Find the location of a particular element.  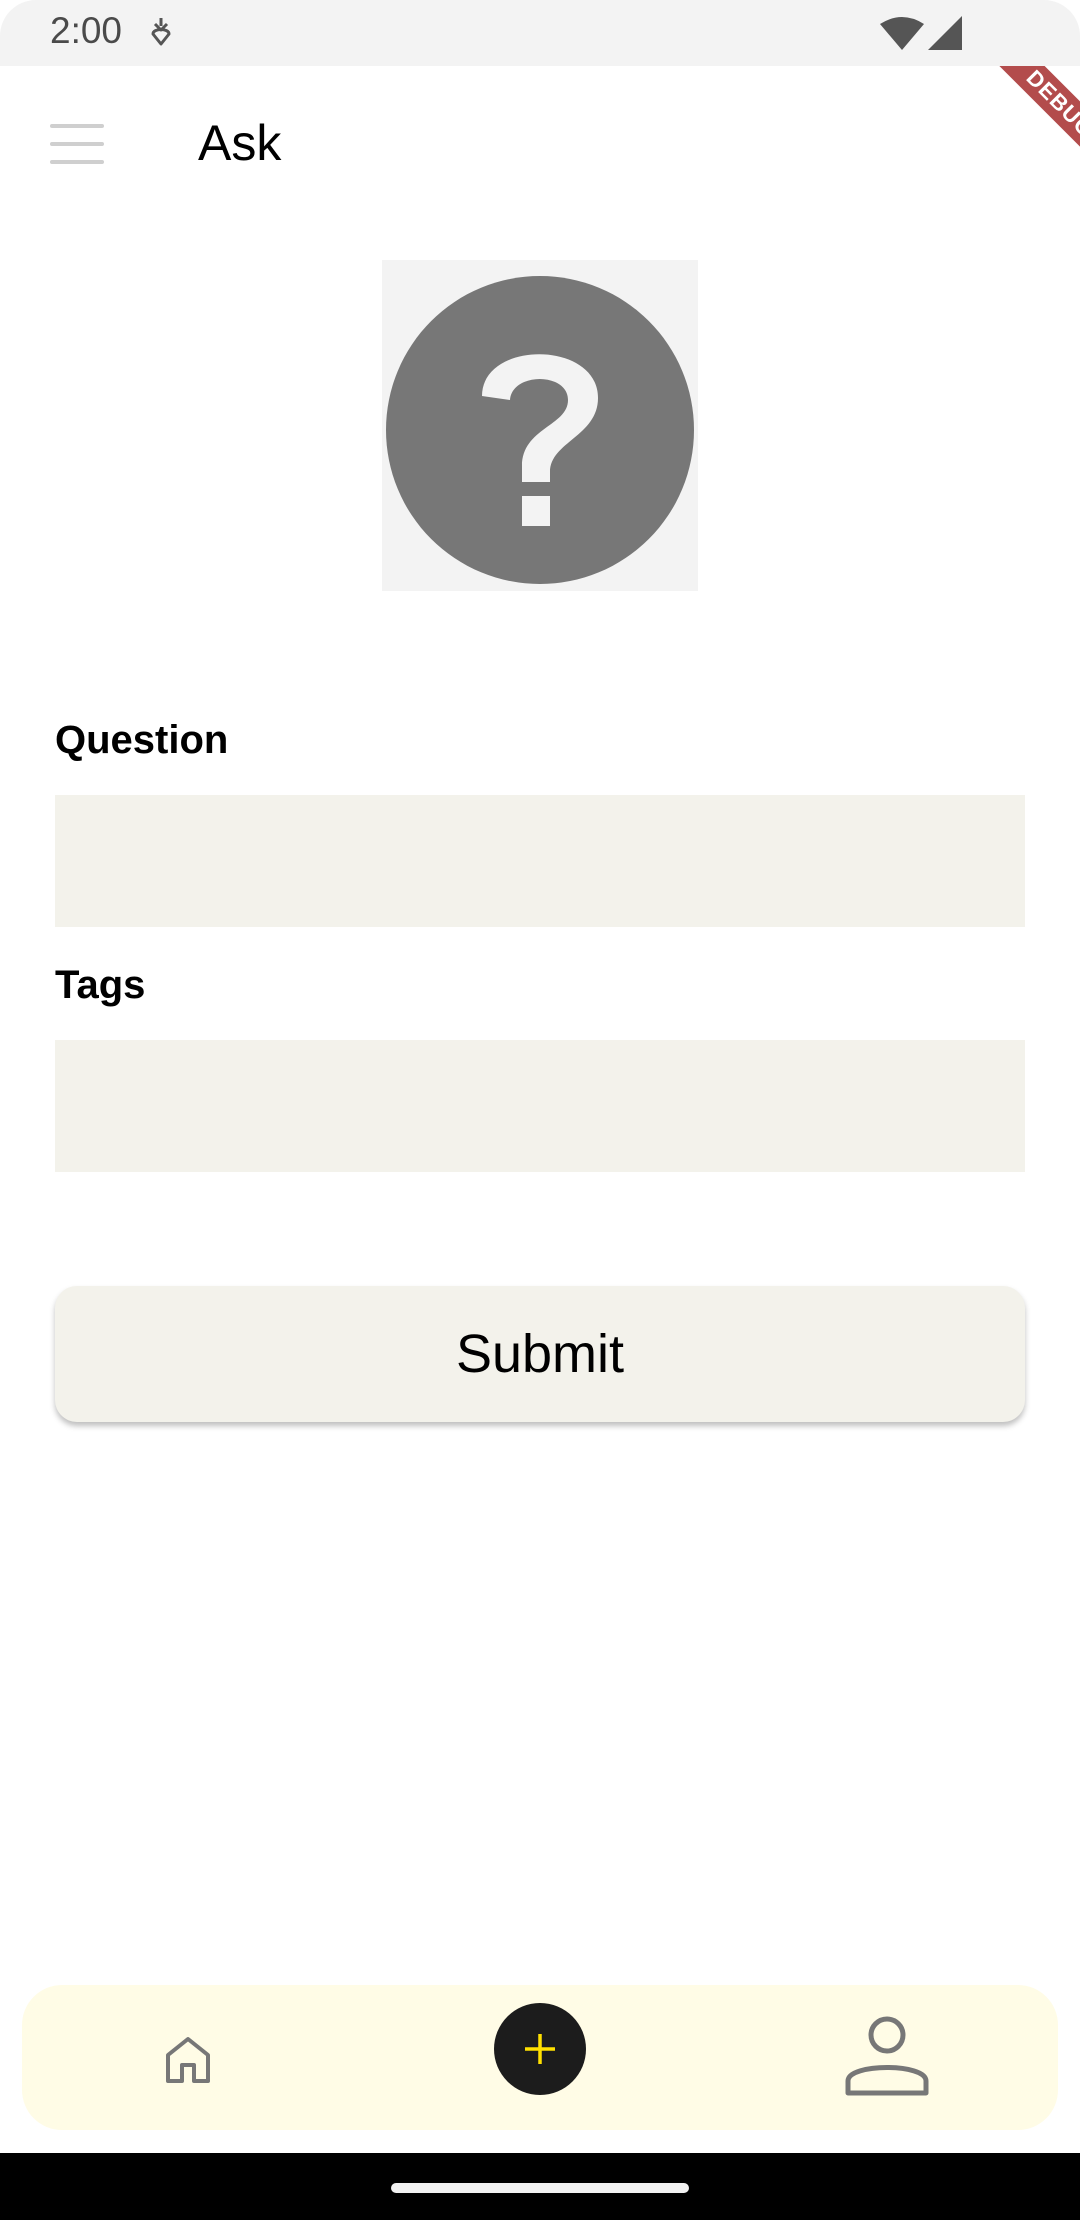

submit-button-label: Submit is located at coordinates (540, 1354).